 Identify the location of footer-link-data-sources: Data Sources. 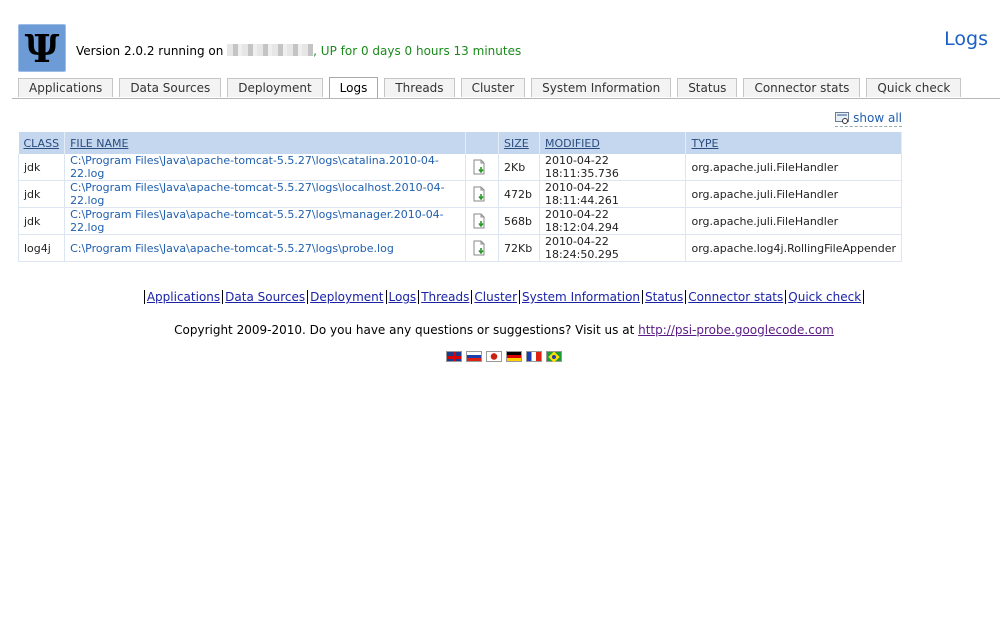
(265, 297).